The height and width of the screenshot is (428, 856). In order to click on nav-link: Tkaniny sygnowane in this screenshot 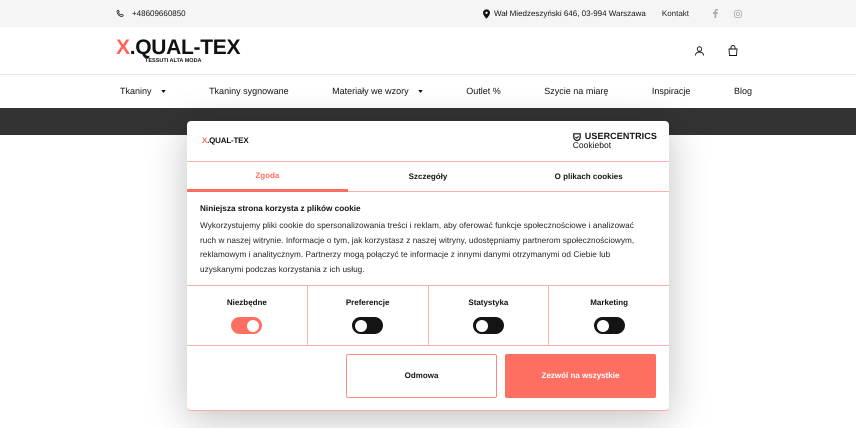, I will do `click(249, 91)`.